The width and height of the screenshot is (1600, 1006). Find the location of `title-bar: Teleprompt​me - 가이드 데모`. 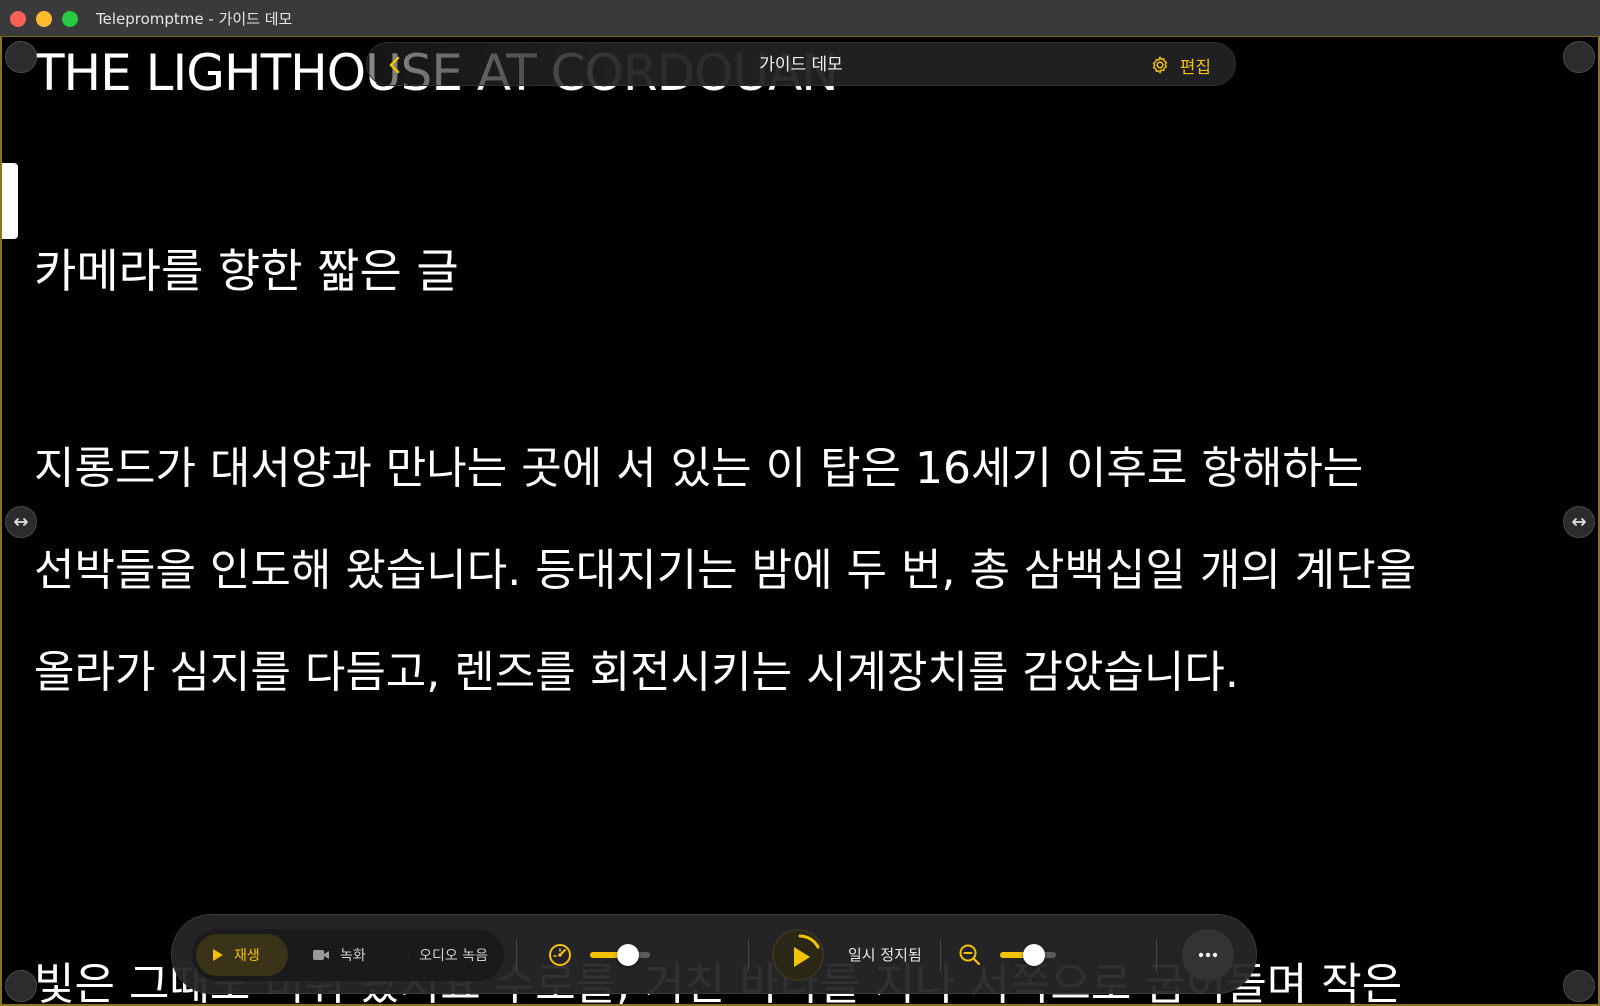

title-bar: Teleprompt​me - 가이드 데모 is located at coordinates (800, 18).